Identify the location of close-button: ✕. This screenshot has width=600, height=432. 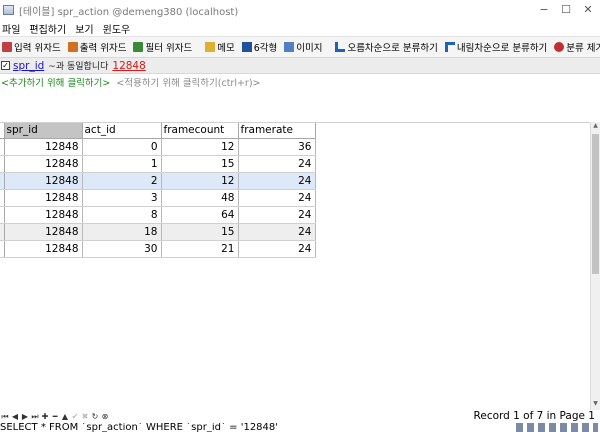
(588, 10).